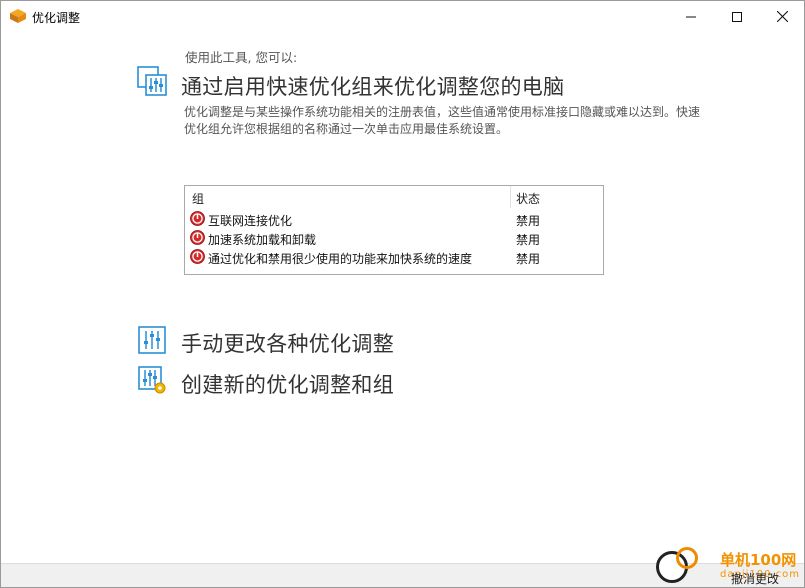 This screenshot has height=588, width=805. What do you see at coordinates (287, 384) in the screenshot?
I see `option-create-tweaks: 创建新的优化调整和组` at bounding box center [287, 384].